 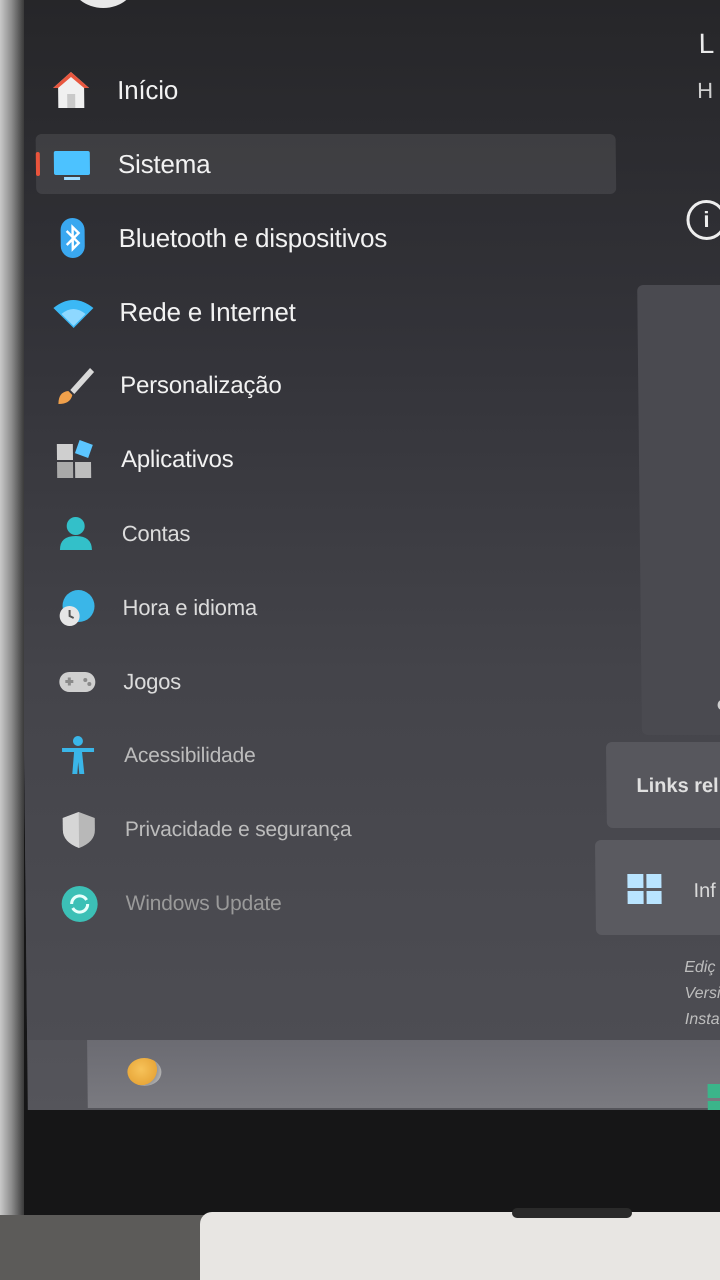 What do you see at coordinates (201, 385) in the screenshot?
I see `nav-label: Personalização` at bounding box center [201, 385].